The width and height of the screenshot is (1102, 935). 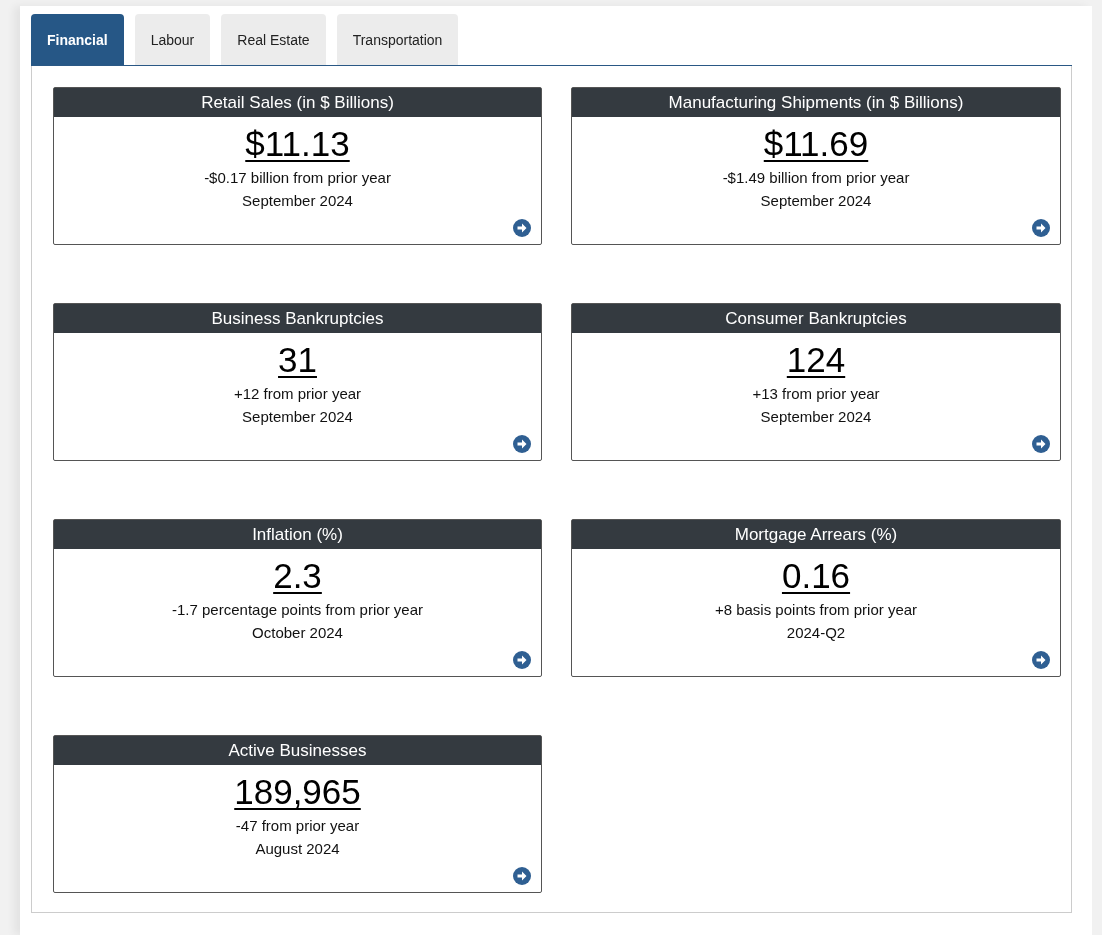 I want to click on value-link: $11.69, so click(x=816, y=144).